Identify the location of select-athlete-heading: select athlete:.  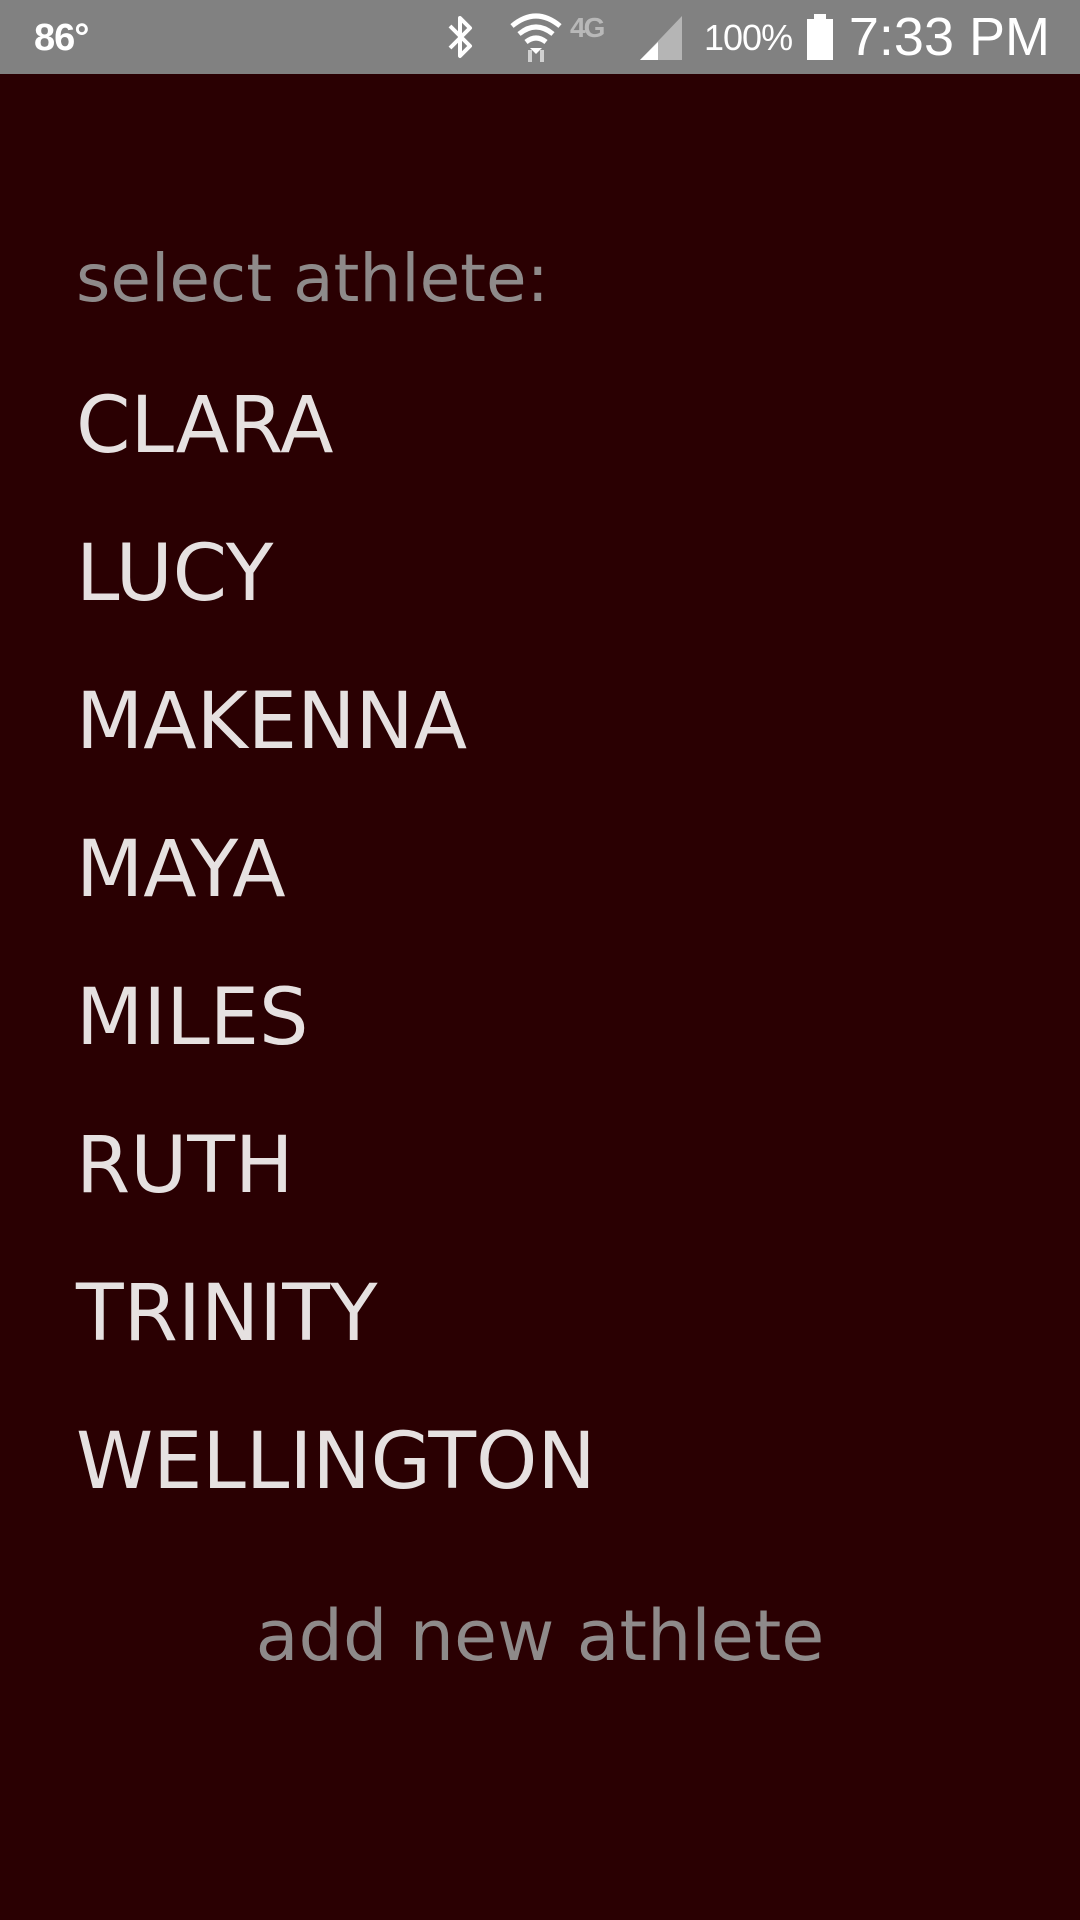
(312, 278).